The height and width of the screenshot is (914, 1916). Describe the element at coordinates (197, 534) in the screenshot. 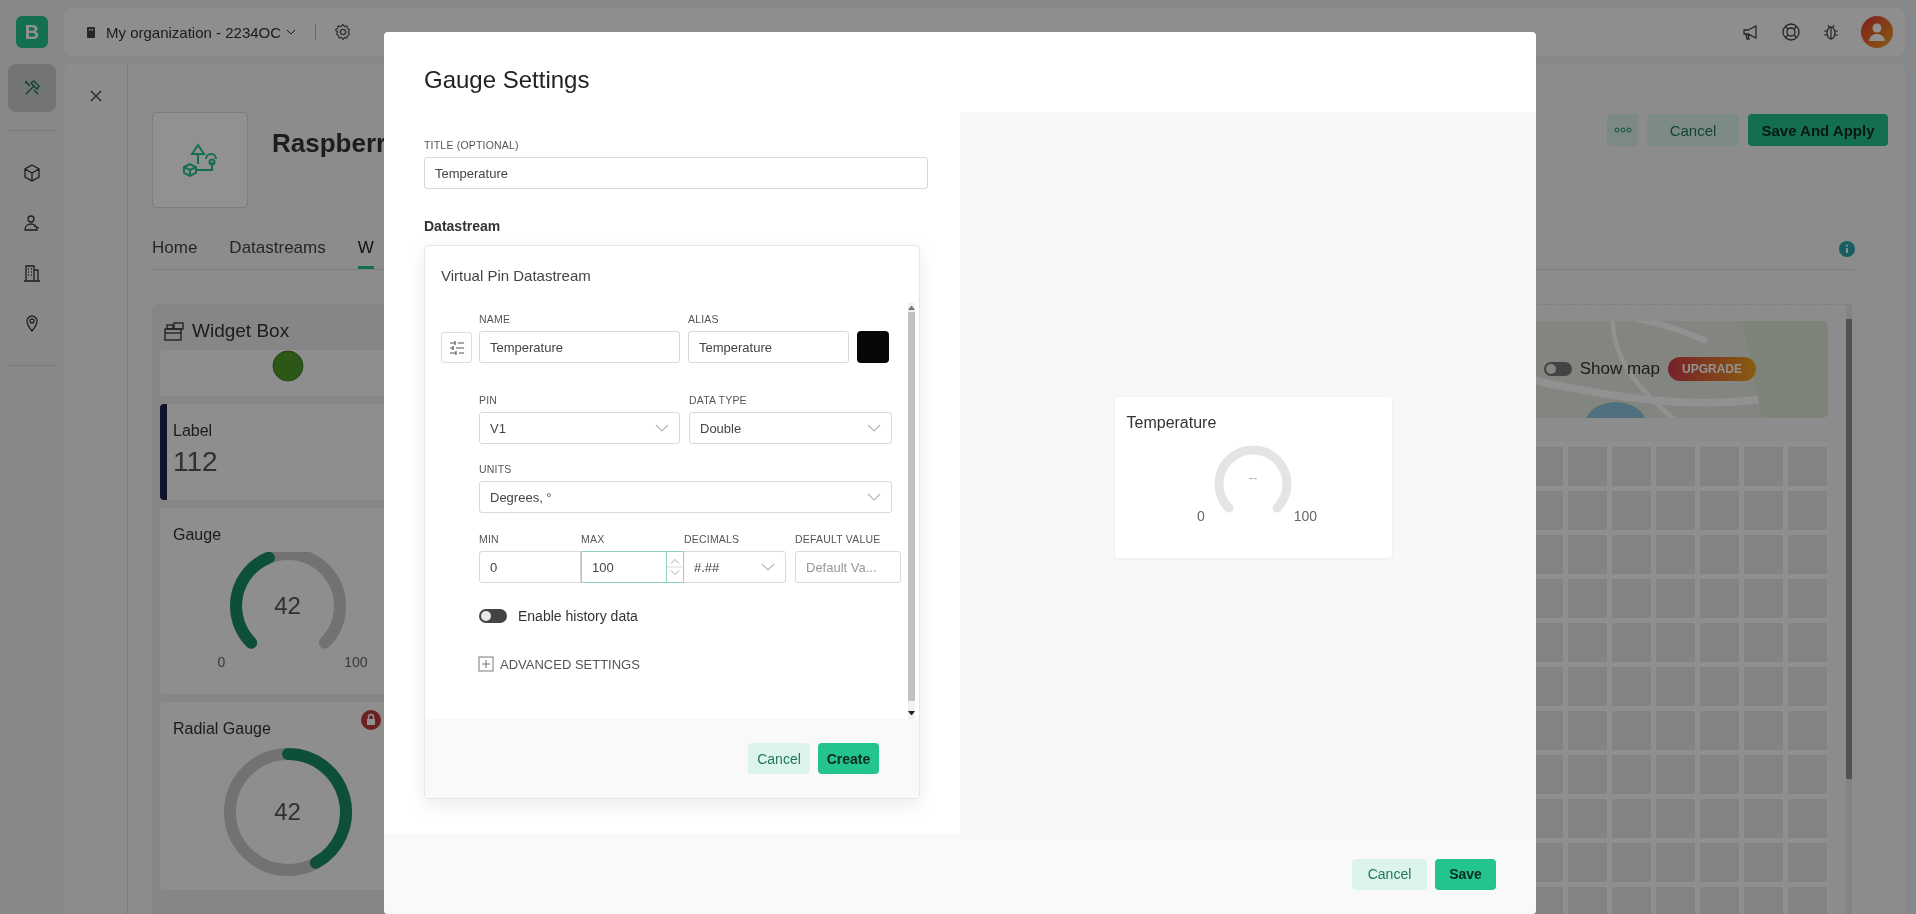

I see `widget-title: Gauge` at that location.